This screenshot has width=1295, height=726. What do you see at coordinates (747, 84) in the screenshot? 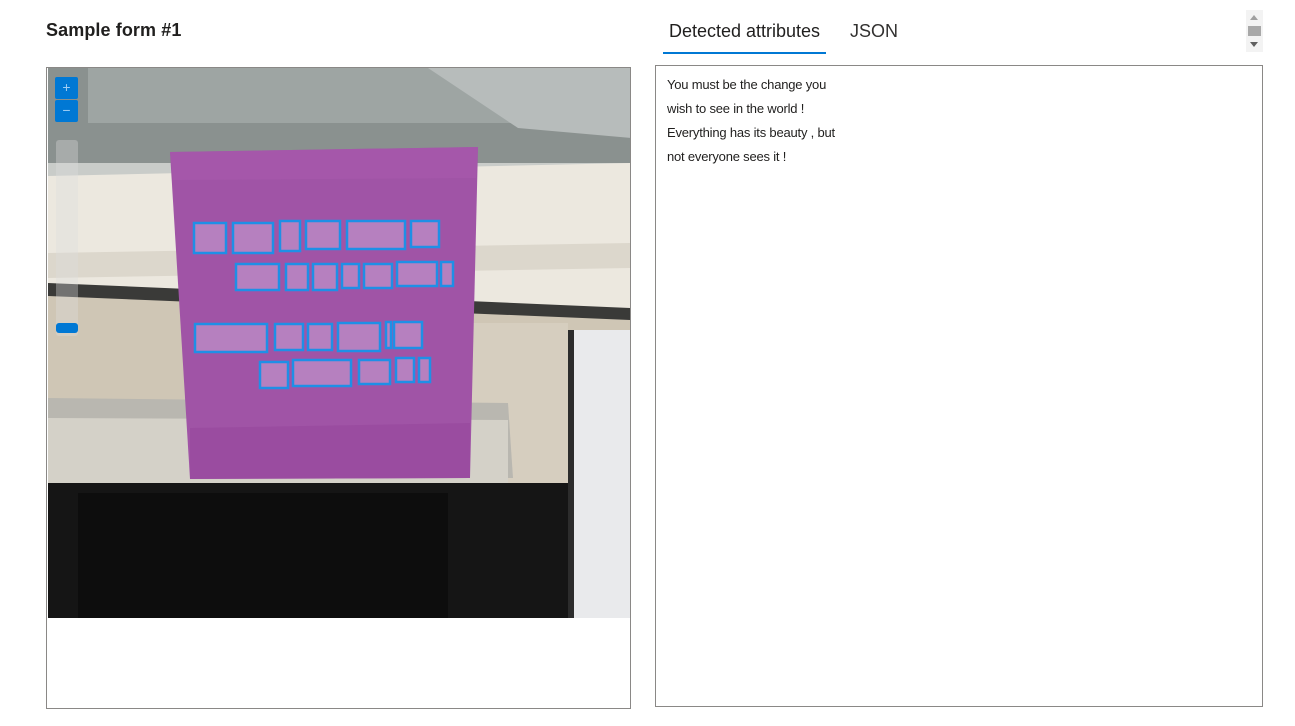
I see `result-line: You must be the change you` at bounding box center [747, 84].